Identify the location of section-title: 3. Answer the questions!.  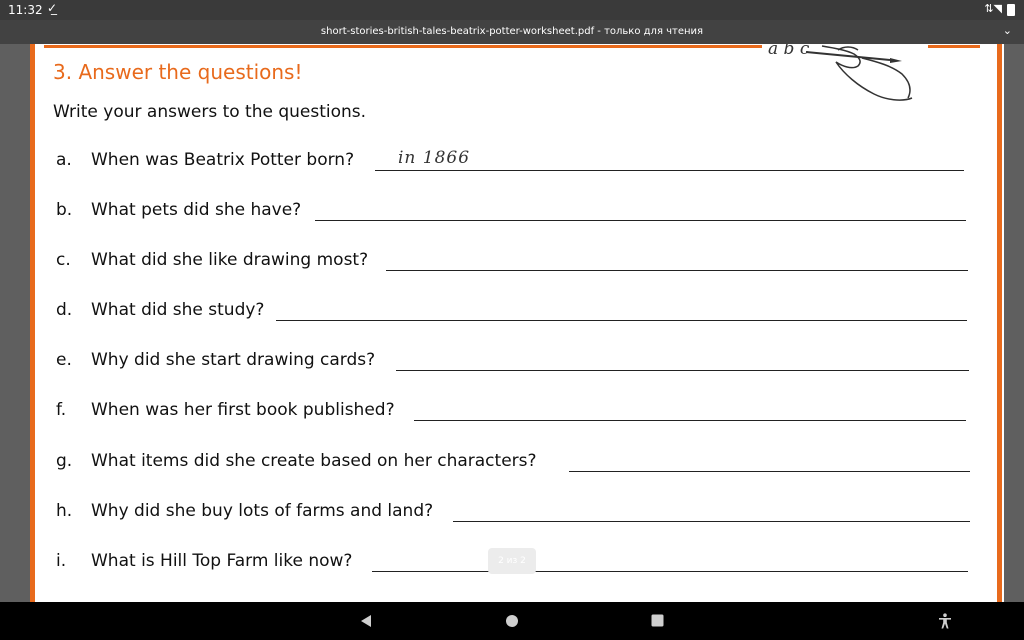
(178, 72).